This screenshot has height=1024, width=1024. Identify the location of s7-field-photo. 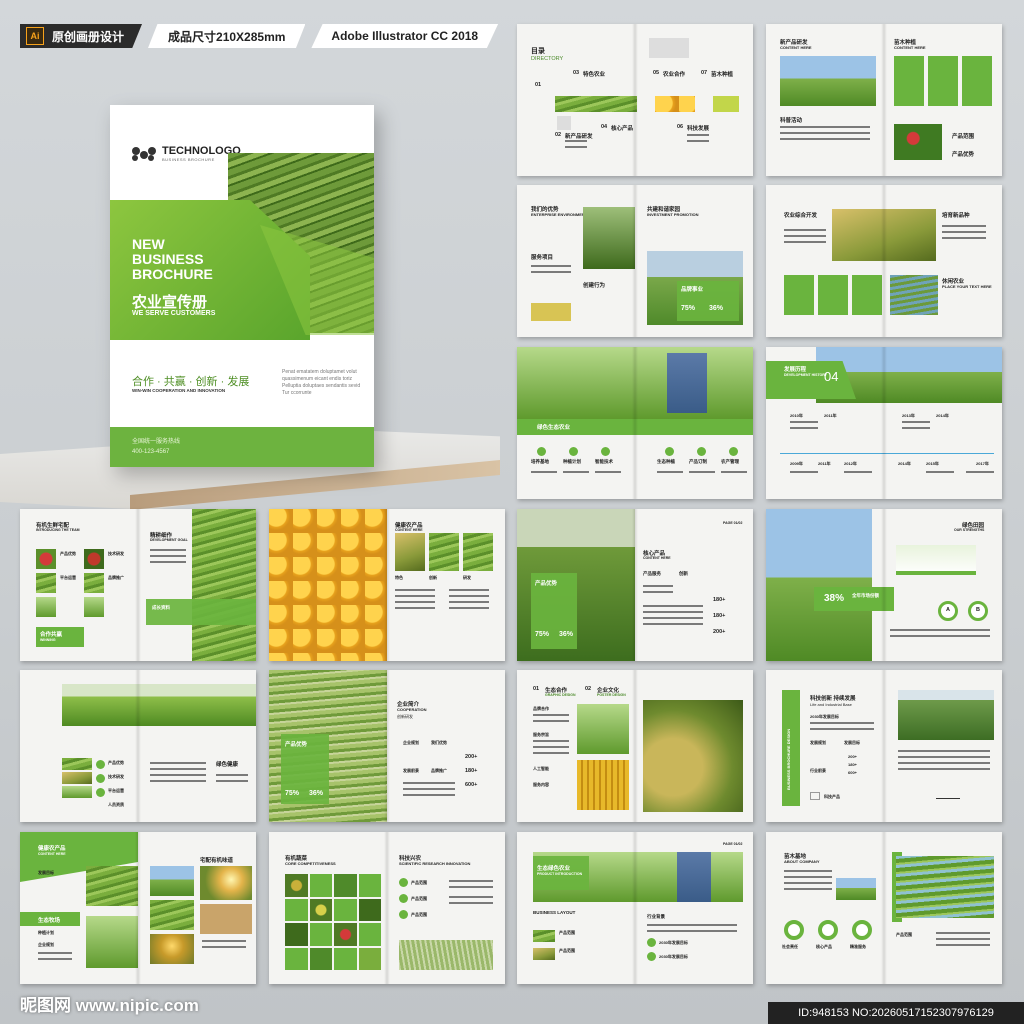
(224, 585).